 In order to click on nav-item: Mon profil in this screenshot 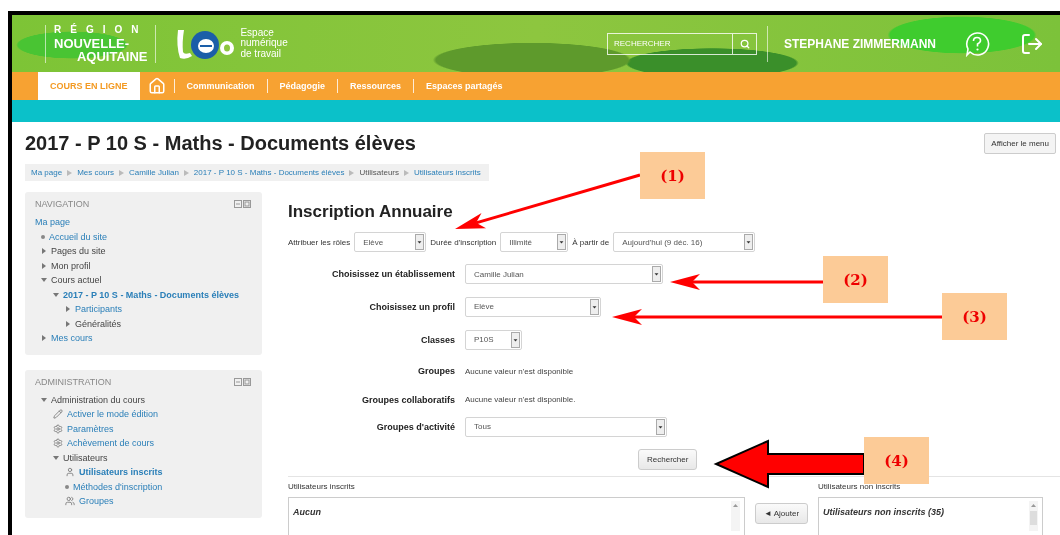, I will do `click(71, 265)`.